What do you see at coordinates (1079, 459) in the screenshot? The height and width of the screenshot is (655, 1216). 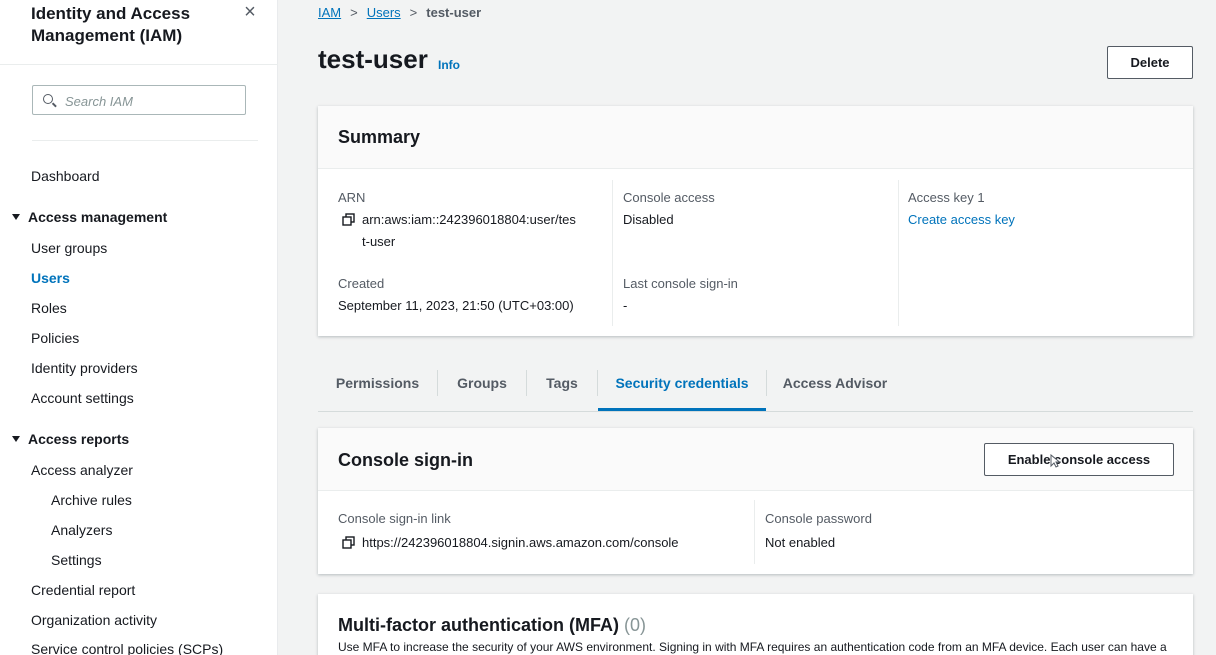 I see `enable-console-access-button: Enable console access` at bounding box center [1079, 459].